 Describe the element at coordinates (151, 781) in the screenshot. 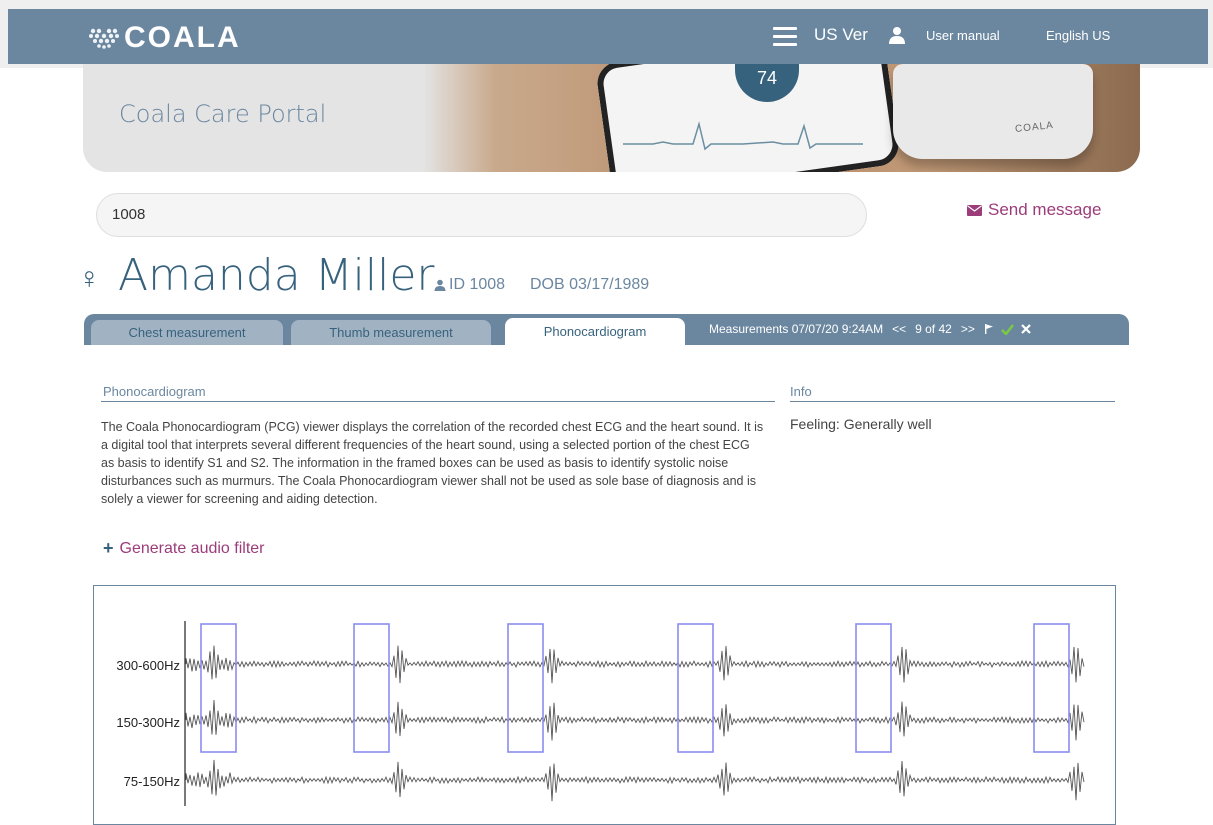

I see `band-label-75-150: 75-150Hz` at that location.